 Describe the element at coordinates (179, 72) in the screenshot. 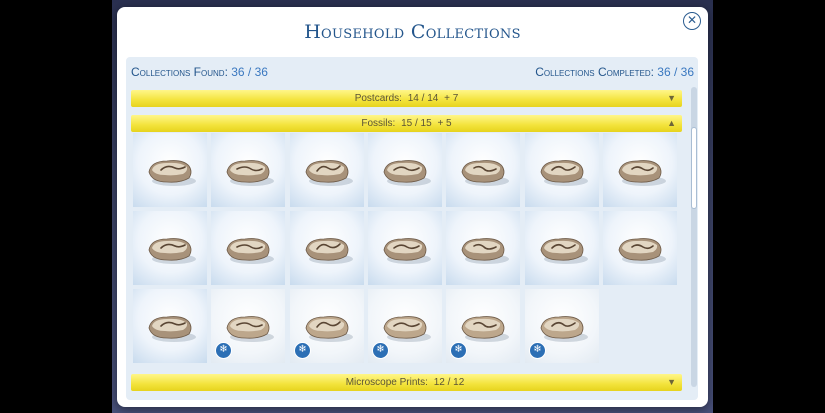

I see `collections-found-label: Collections Found:` at that location.